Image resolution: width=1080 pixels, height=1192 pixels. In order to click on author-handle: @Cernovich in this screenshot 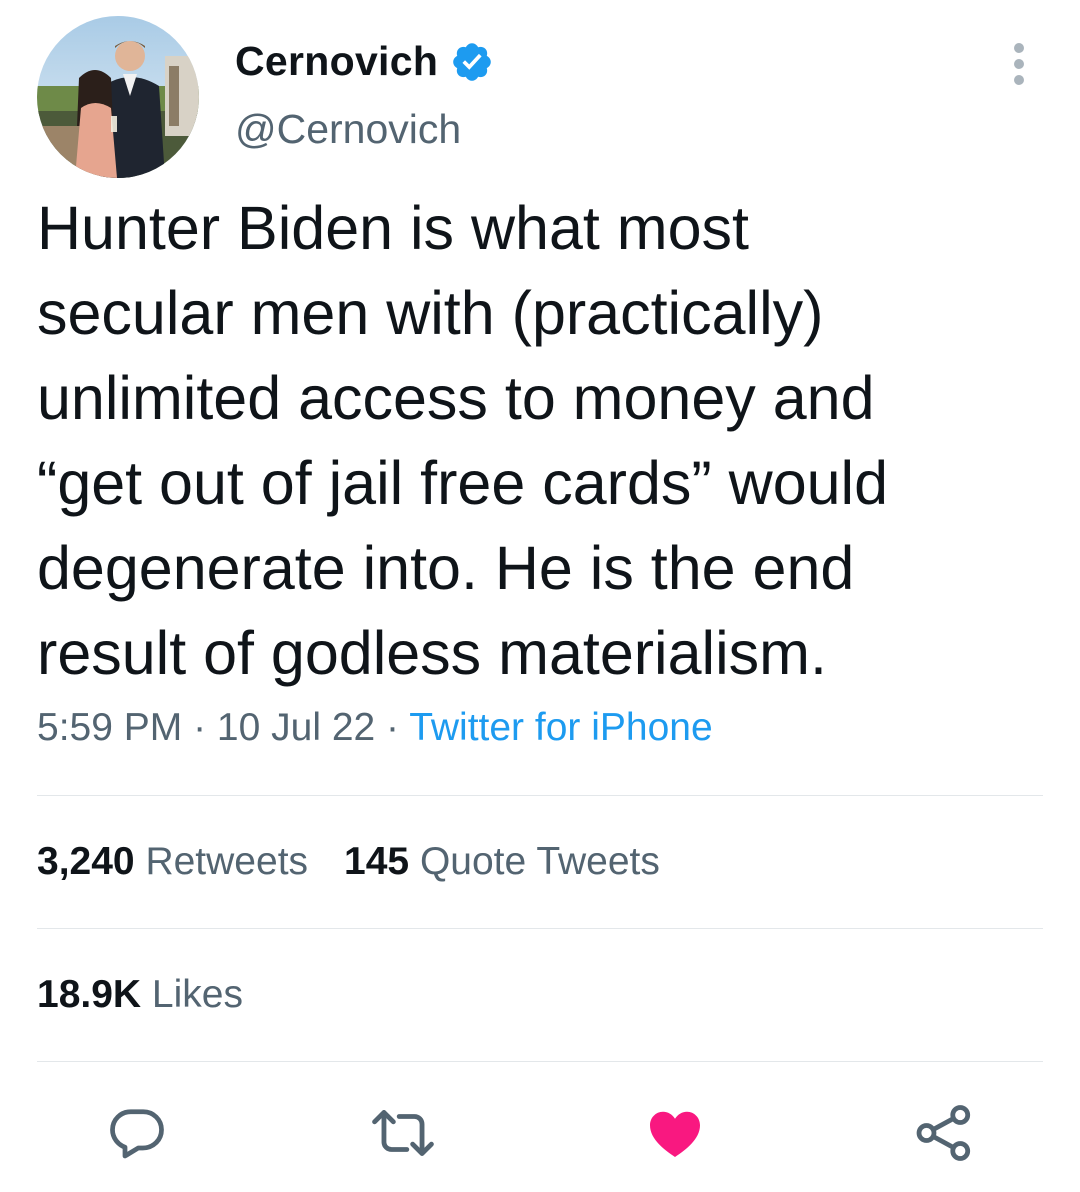, I will do `click(348, 129)`.